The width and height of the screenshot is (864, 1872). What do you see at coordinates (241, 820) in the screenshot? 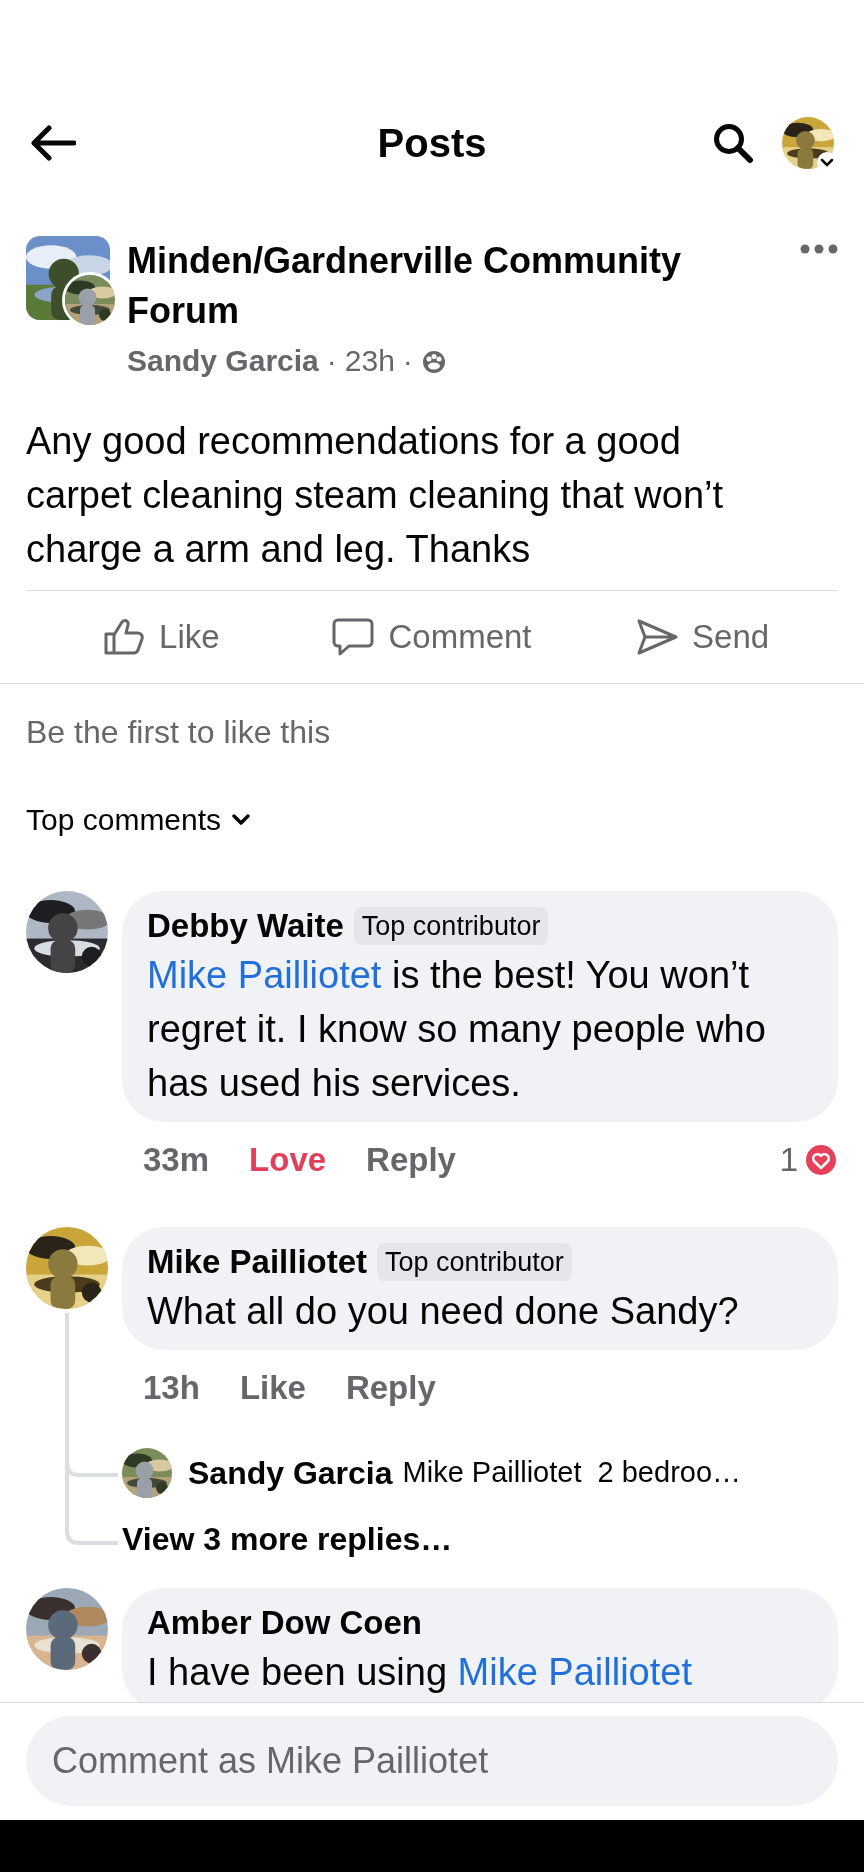
I see `chevron-down-icon` at bounding box center [241, 820].